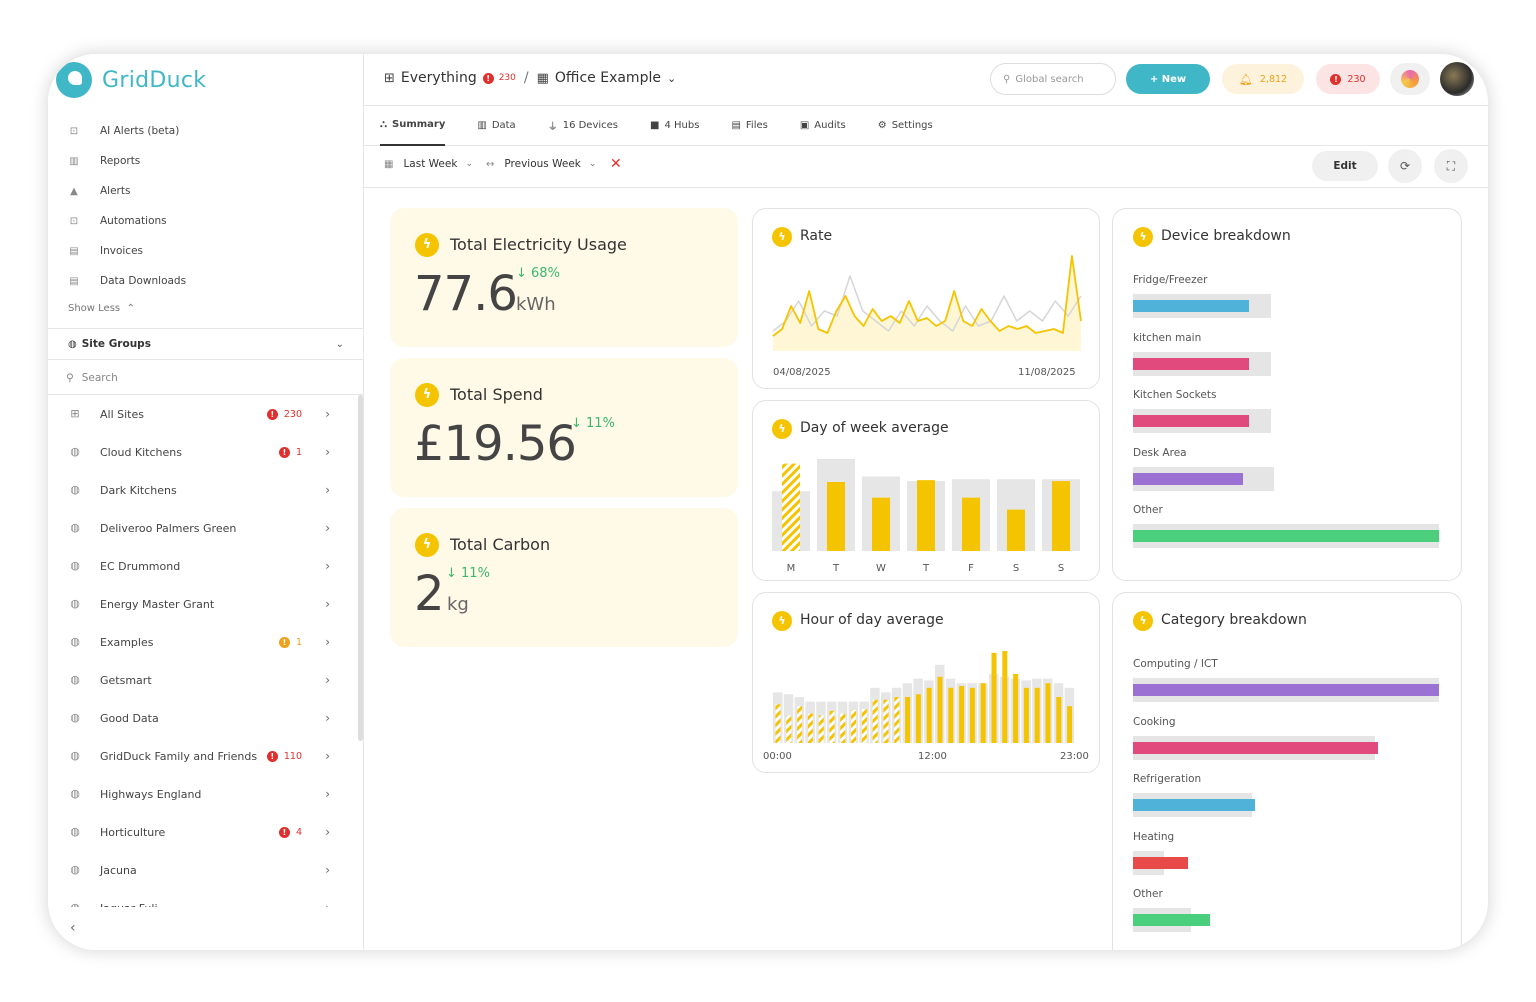 Image resolution: width=1536 pixels, height=1002 pixels. What do you see at coordinates (203, 832) in the screenshot?
I see `site-list-item: ◍ Horticulture ! 4 ›` at bounding box center [203, 832].